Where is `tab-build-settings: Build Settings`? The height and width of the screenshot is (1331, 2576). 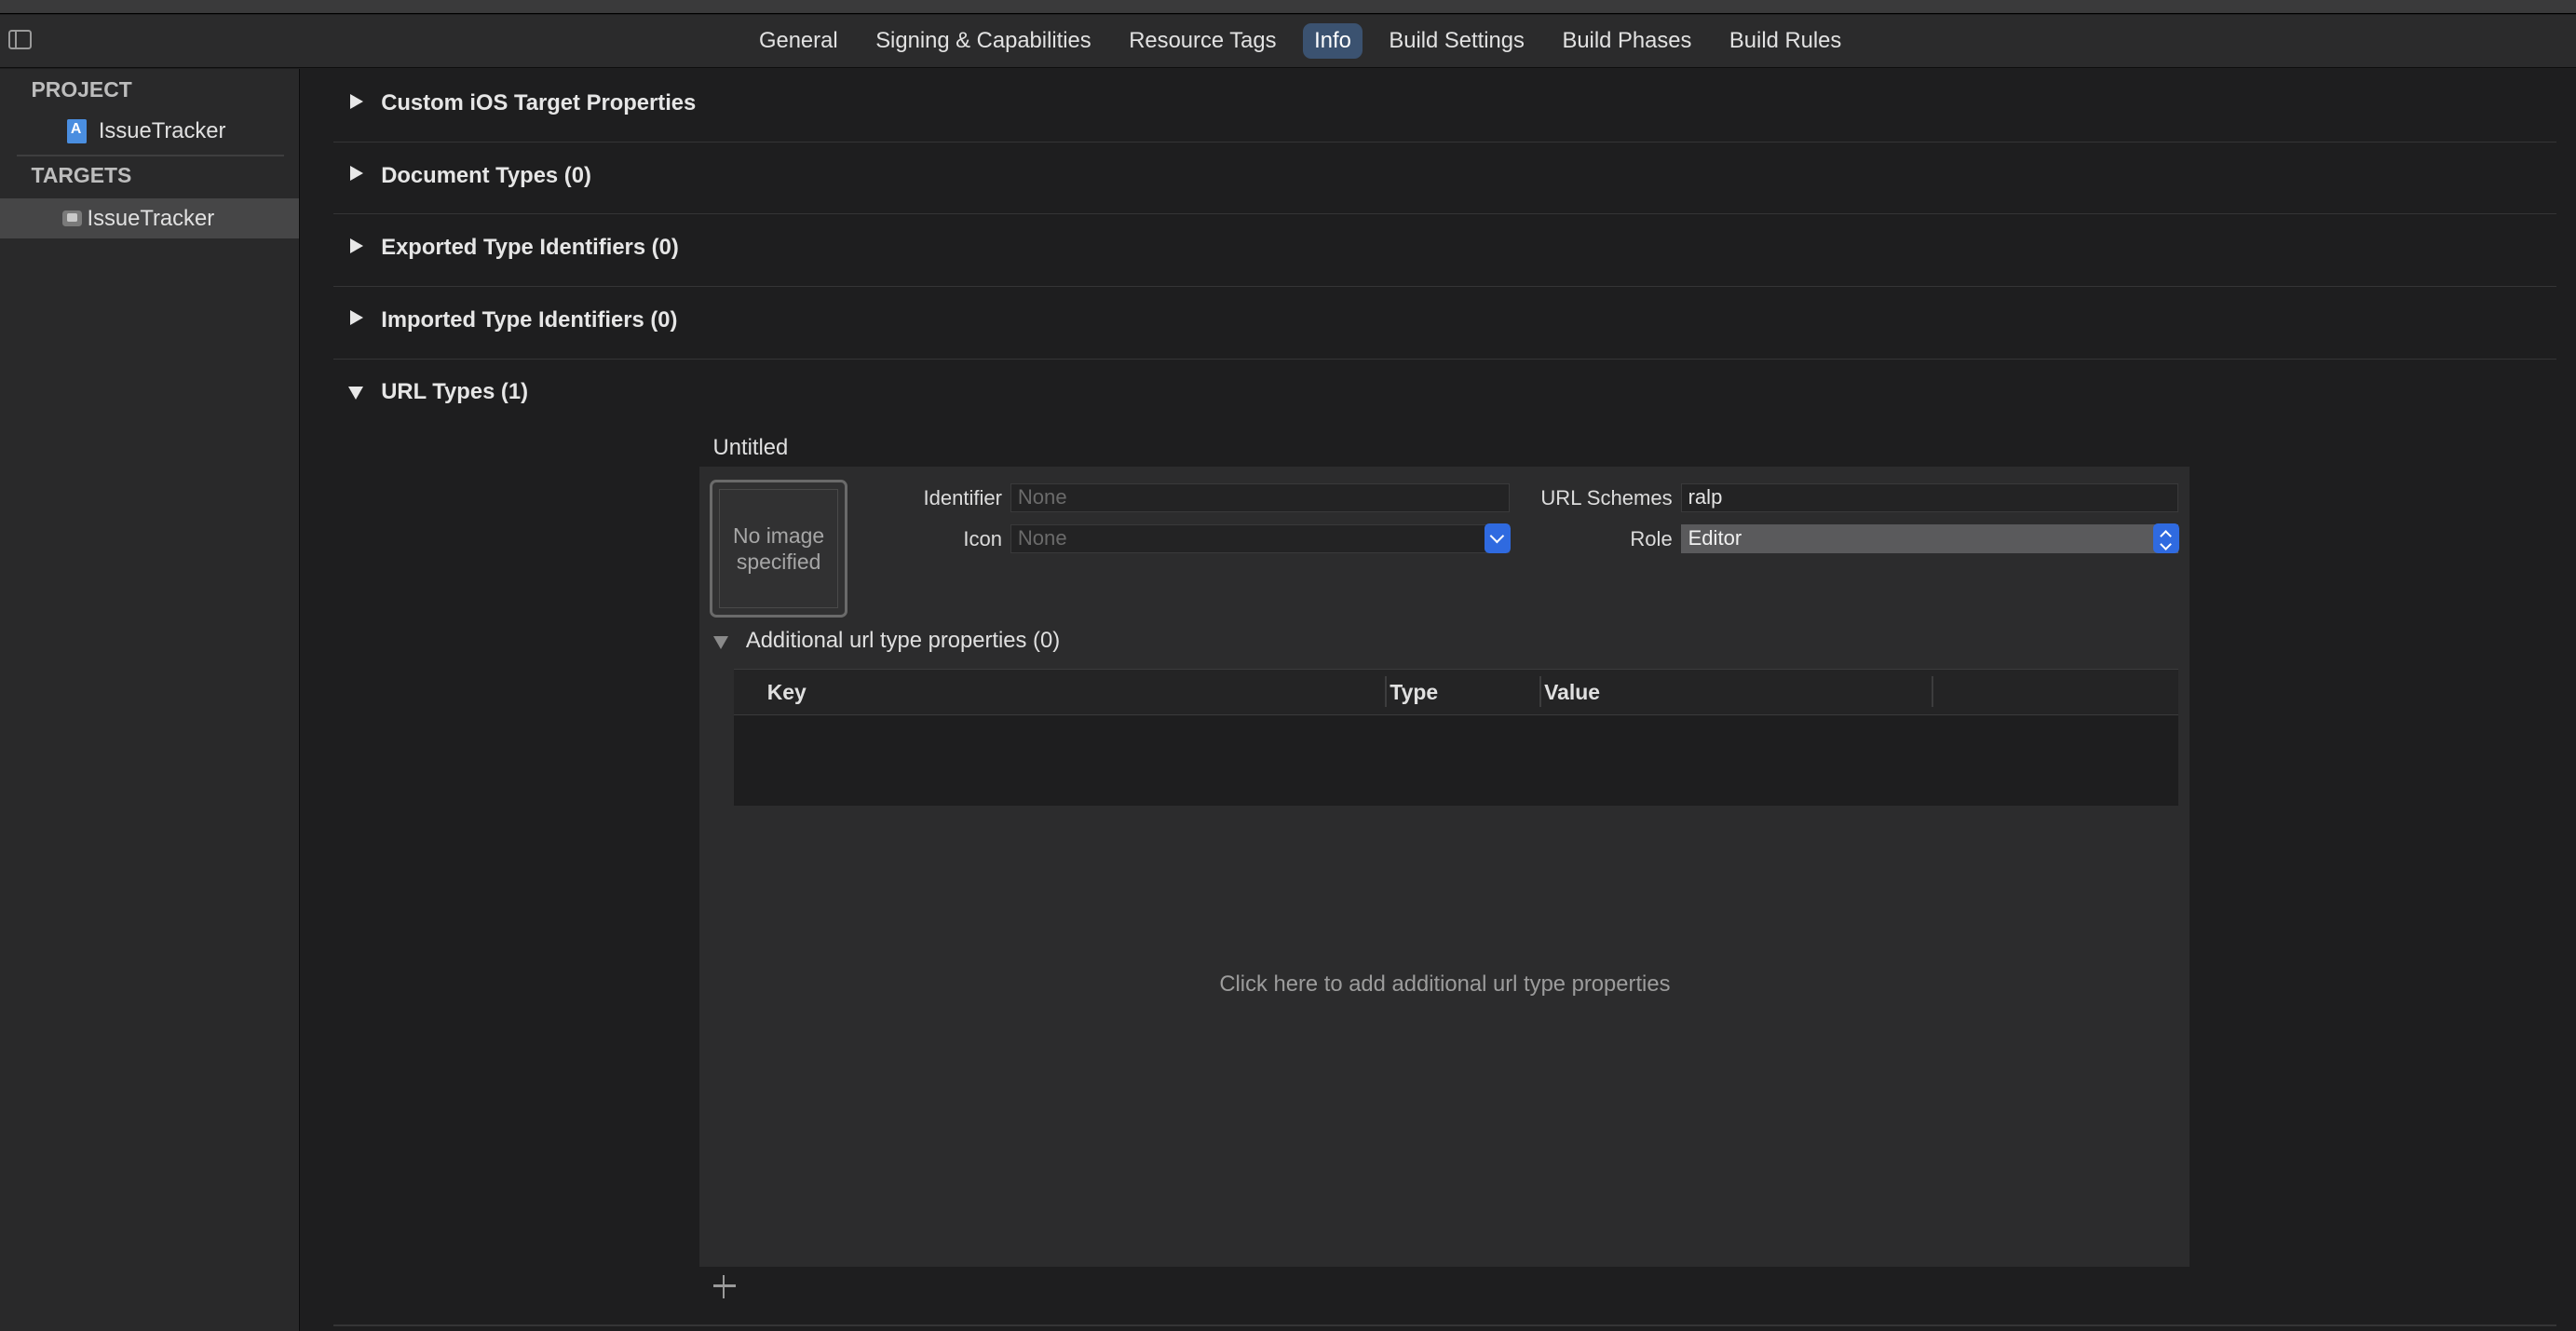
tab-build-settings: Build Settings is located at coordinates (1456, 41).